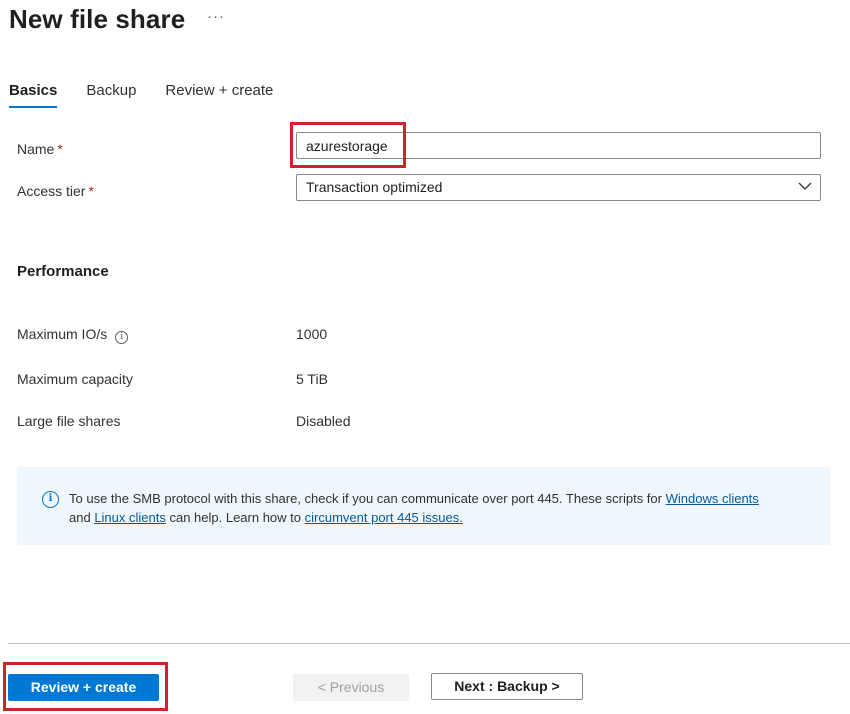  What do you see at coordinates (712, 498) in the screenshot?
I see `windows-clients-link: Windows clients` at bounding box center [712, 498].